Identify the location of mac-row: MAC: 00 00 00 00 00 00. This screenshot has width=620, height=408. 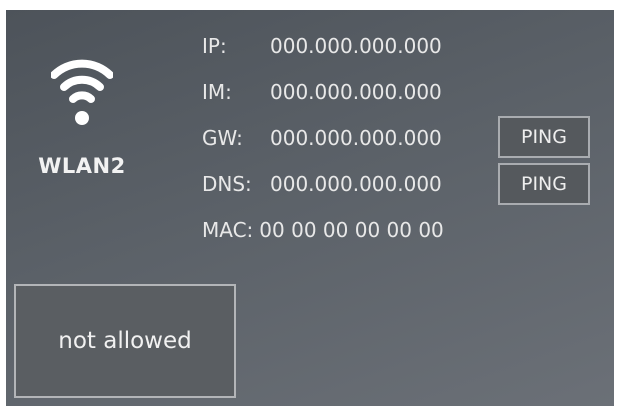
(323, 230).